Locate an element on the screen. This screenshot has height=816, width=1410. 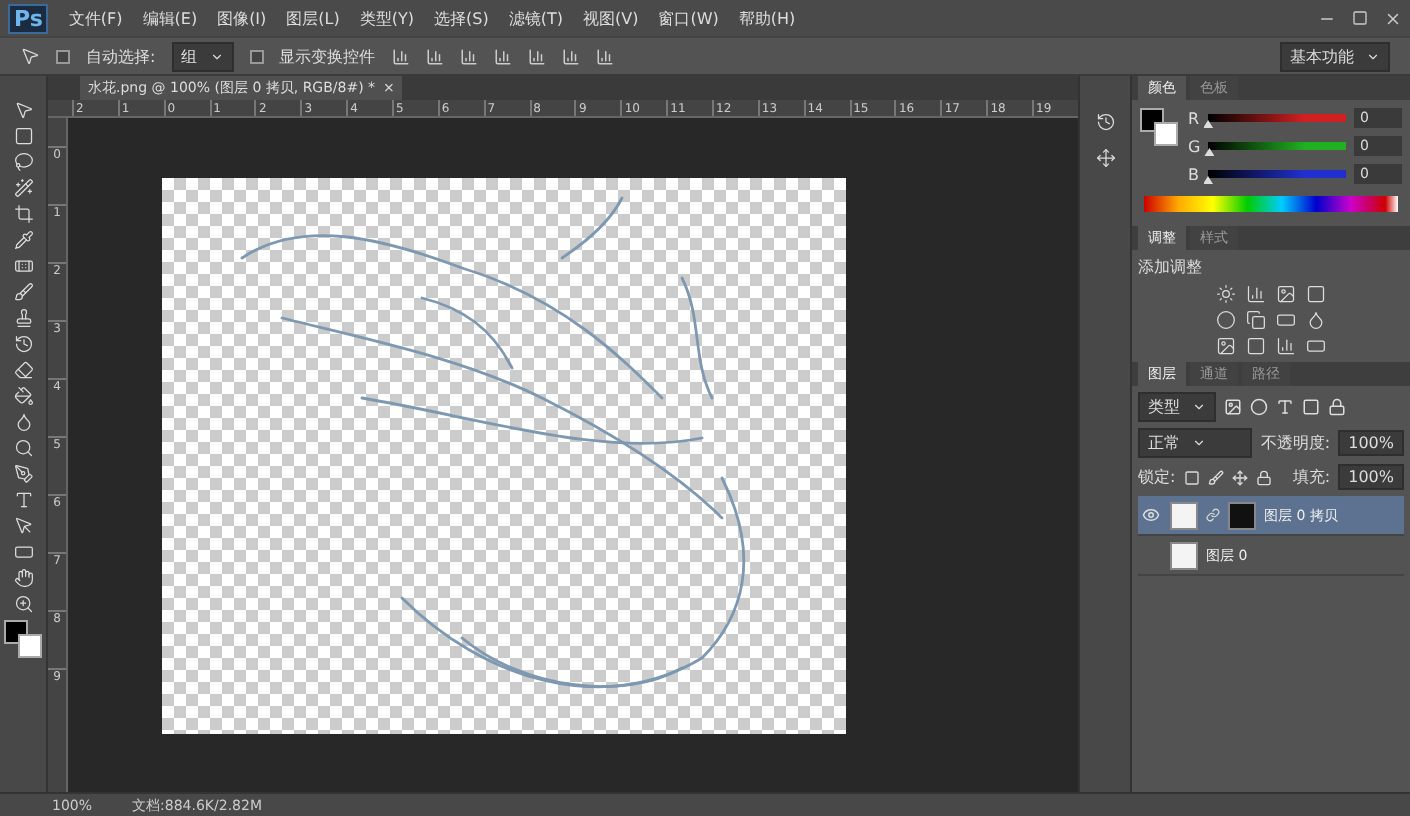
close-icon is located at coordinates (1393, 18).